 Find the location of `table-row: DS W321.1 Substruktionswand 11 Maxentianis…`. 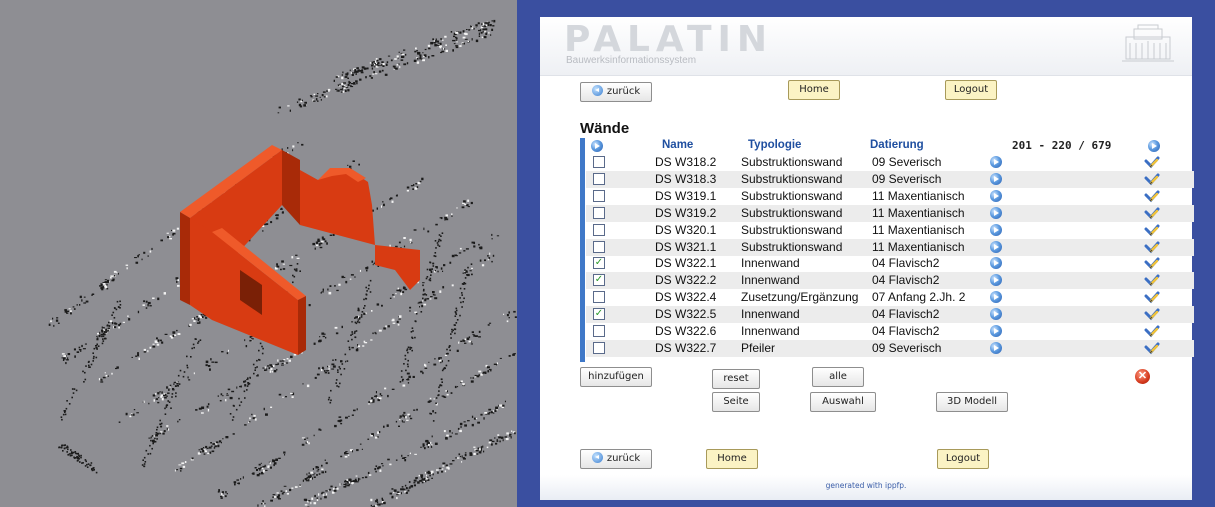

table-row: DS W321.1 Substruktionswand 11 Maxentianis… is located at coordinates (890, 247).